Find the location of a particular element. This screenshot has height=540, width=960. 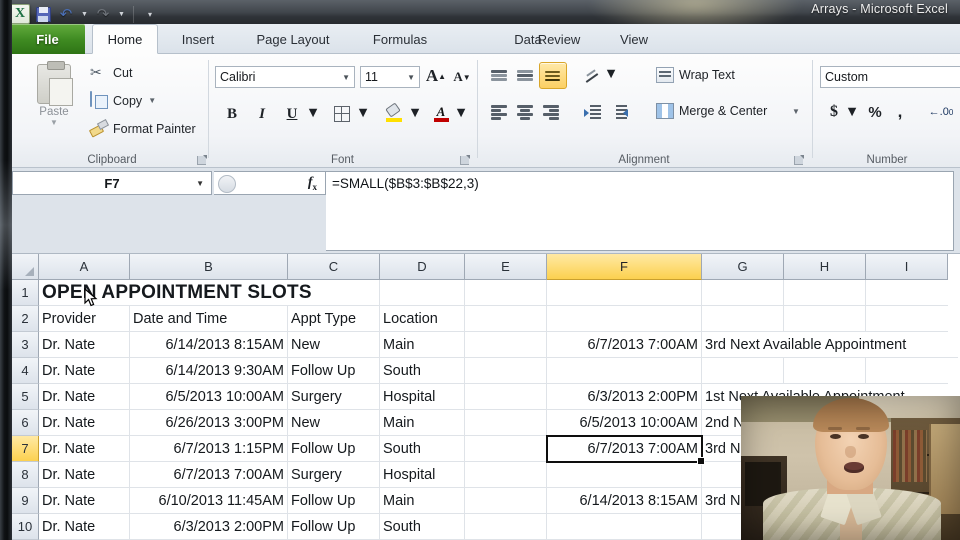

font-dialog-launcher-icon is located at coordinates (465, 160).